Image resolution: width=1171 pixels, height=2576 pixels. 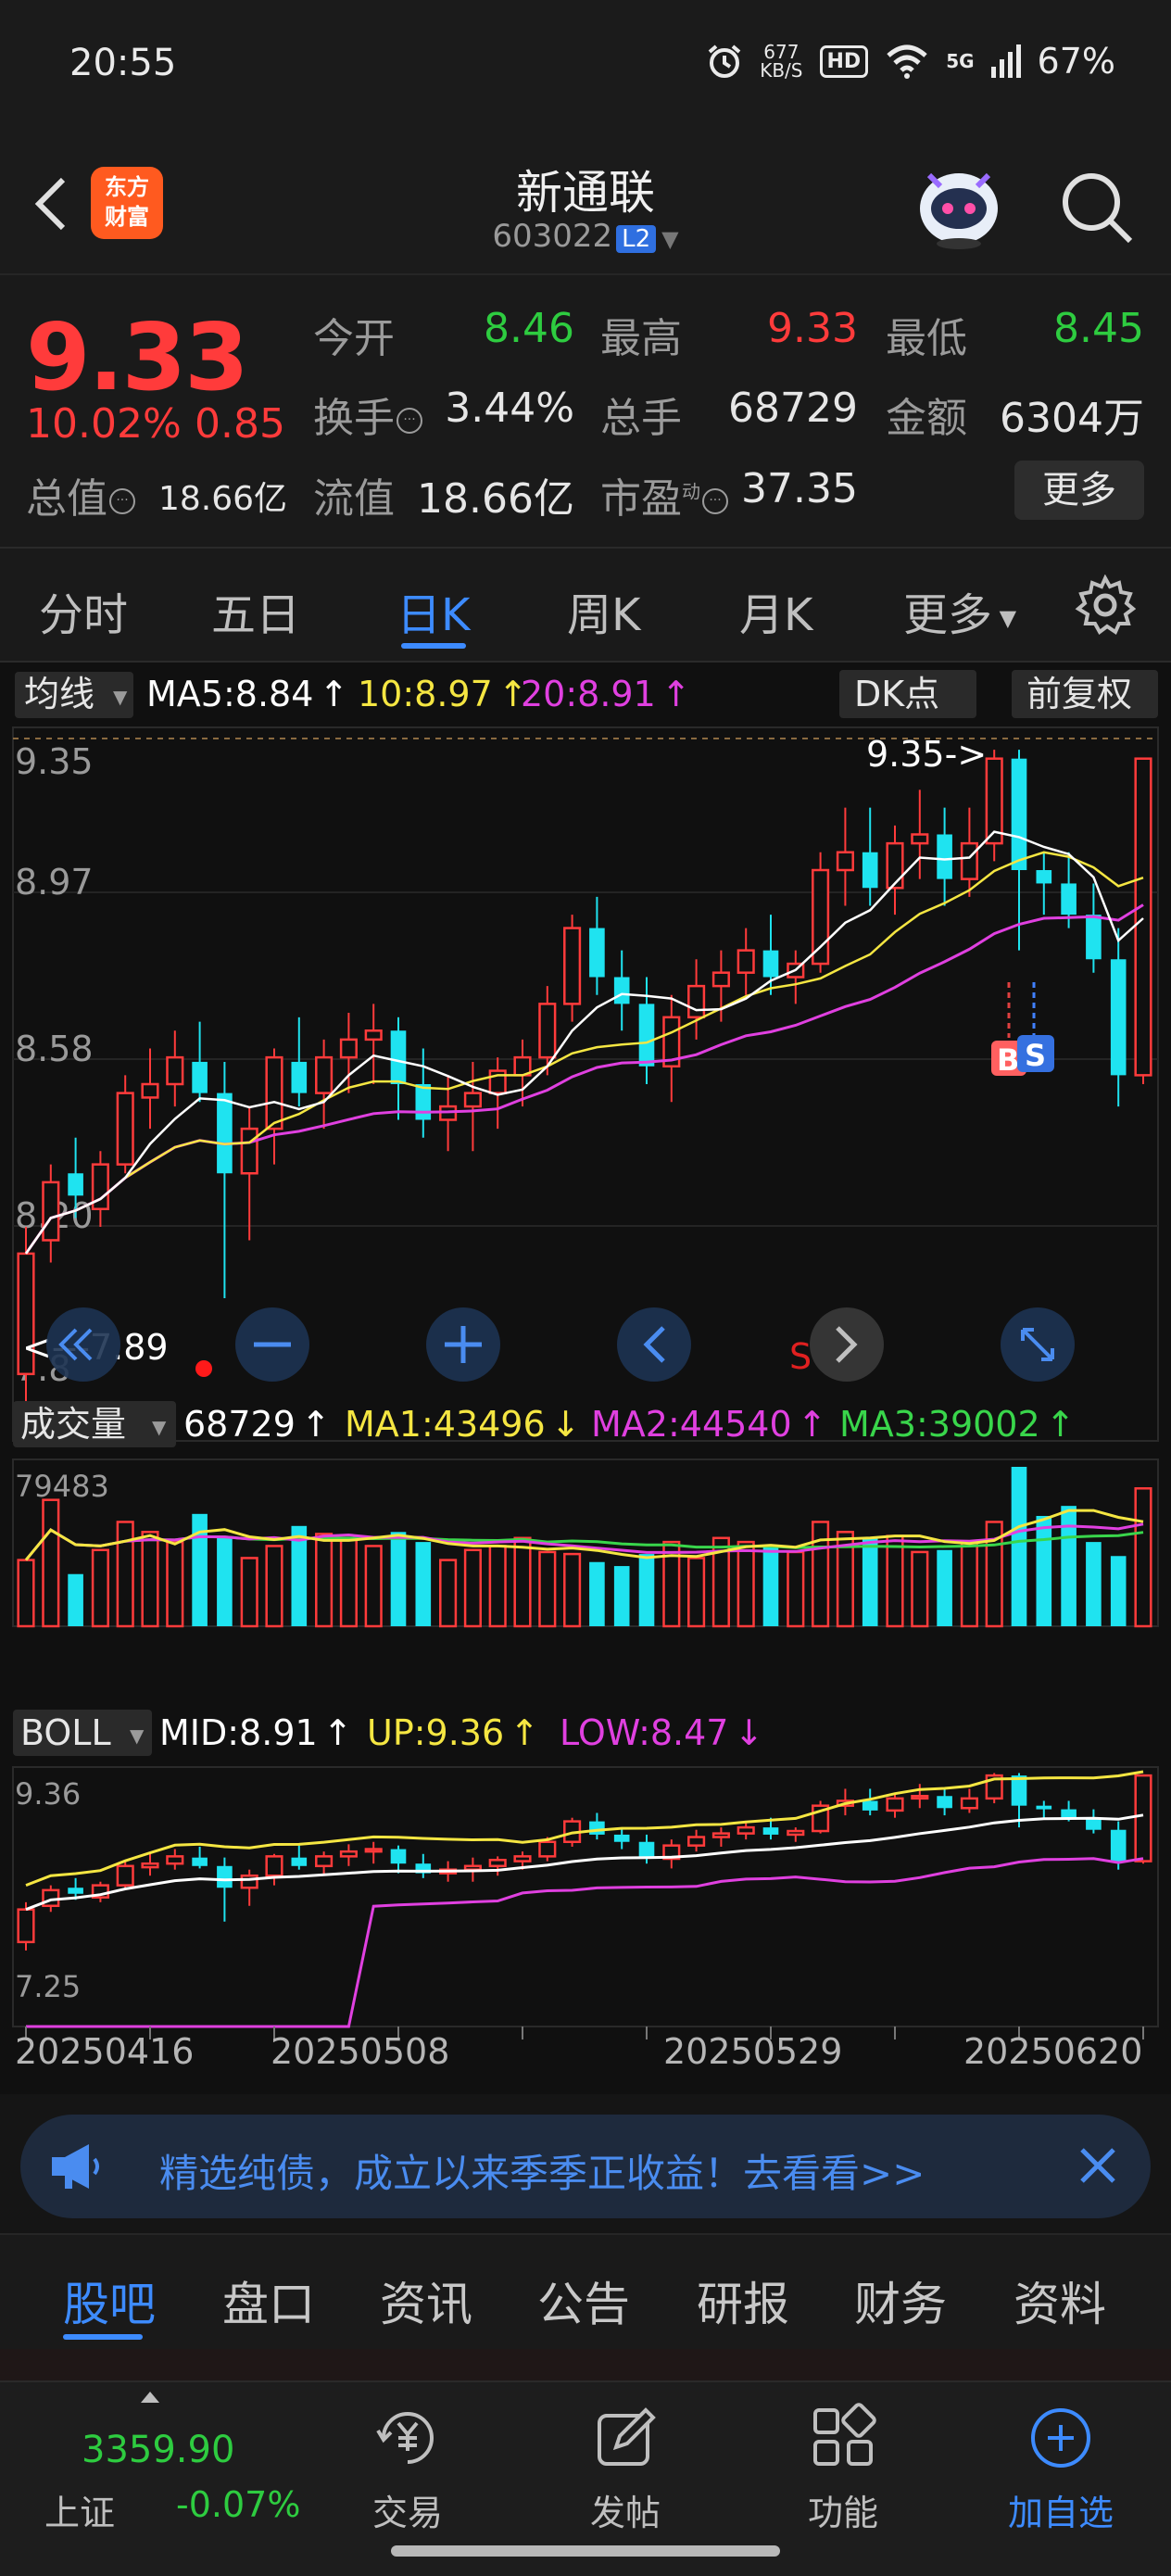 I want to click on index-value: 3359.90, so click(x=158, y=2450).